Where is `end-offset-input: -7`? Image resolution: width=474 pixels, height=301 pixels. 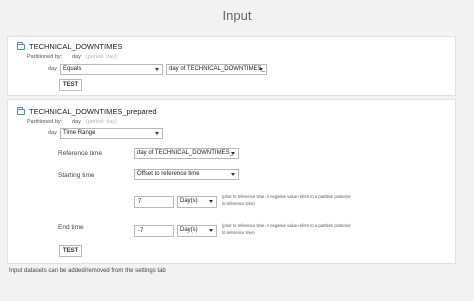
end-offset-input: -7 is located at coordinates (154, 231).